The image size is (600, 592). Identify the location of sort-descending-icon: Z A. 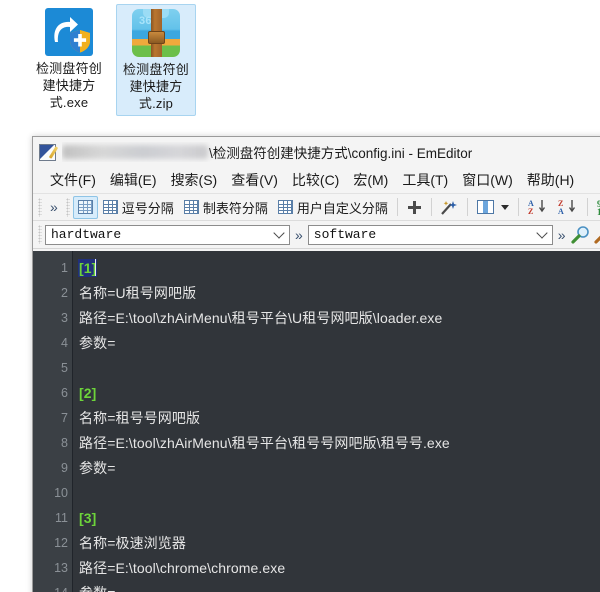
(566, 207).